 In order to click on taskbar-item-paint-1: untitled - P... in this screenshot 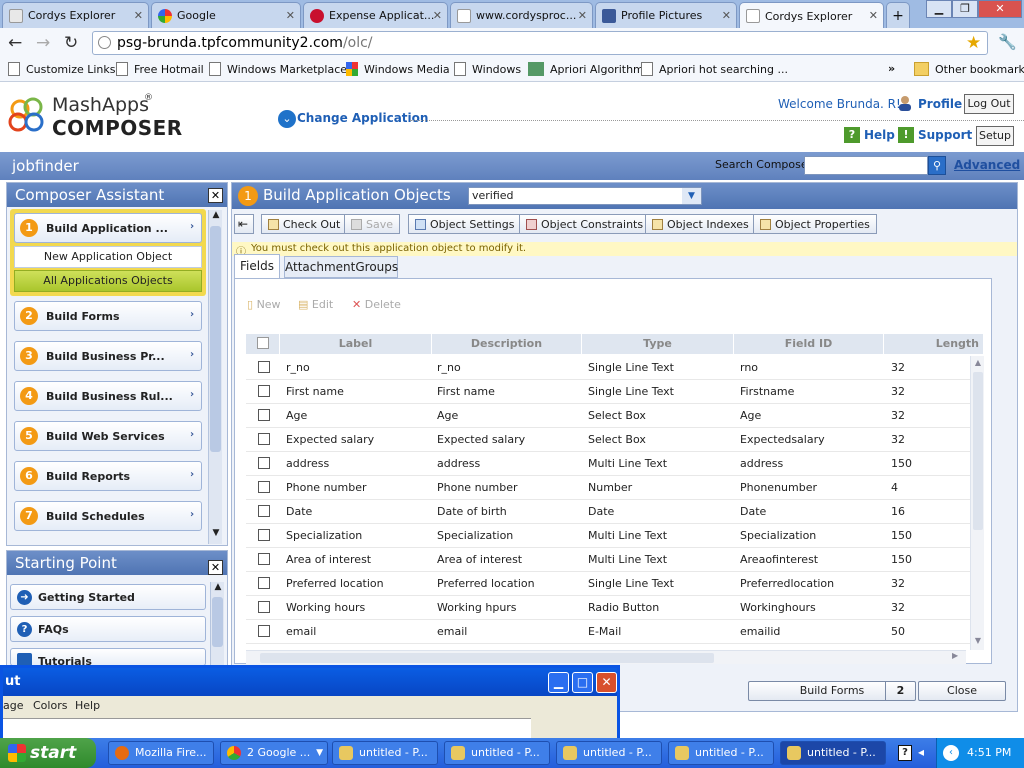, I will do `click(385, 753)`.